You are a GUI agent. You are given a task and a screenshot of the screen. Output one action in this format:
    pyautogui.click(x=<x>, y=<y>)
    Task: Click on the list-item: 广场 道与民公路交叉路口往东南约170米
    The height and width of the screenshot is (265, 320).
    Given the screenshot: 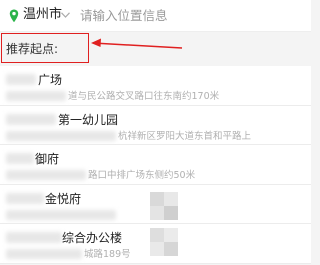 What is the action you would take?
    pyautogui.click(x=155, y=86)
    